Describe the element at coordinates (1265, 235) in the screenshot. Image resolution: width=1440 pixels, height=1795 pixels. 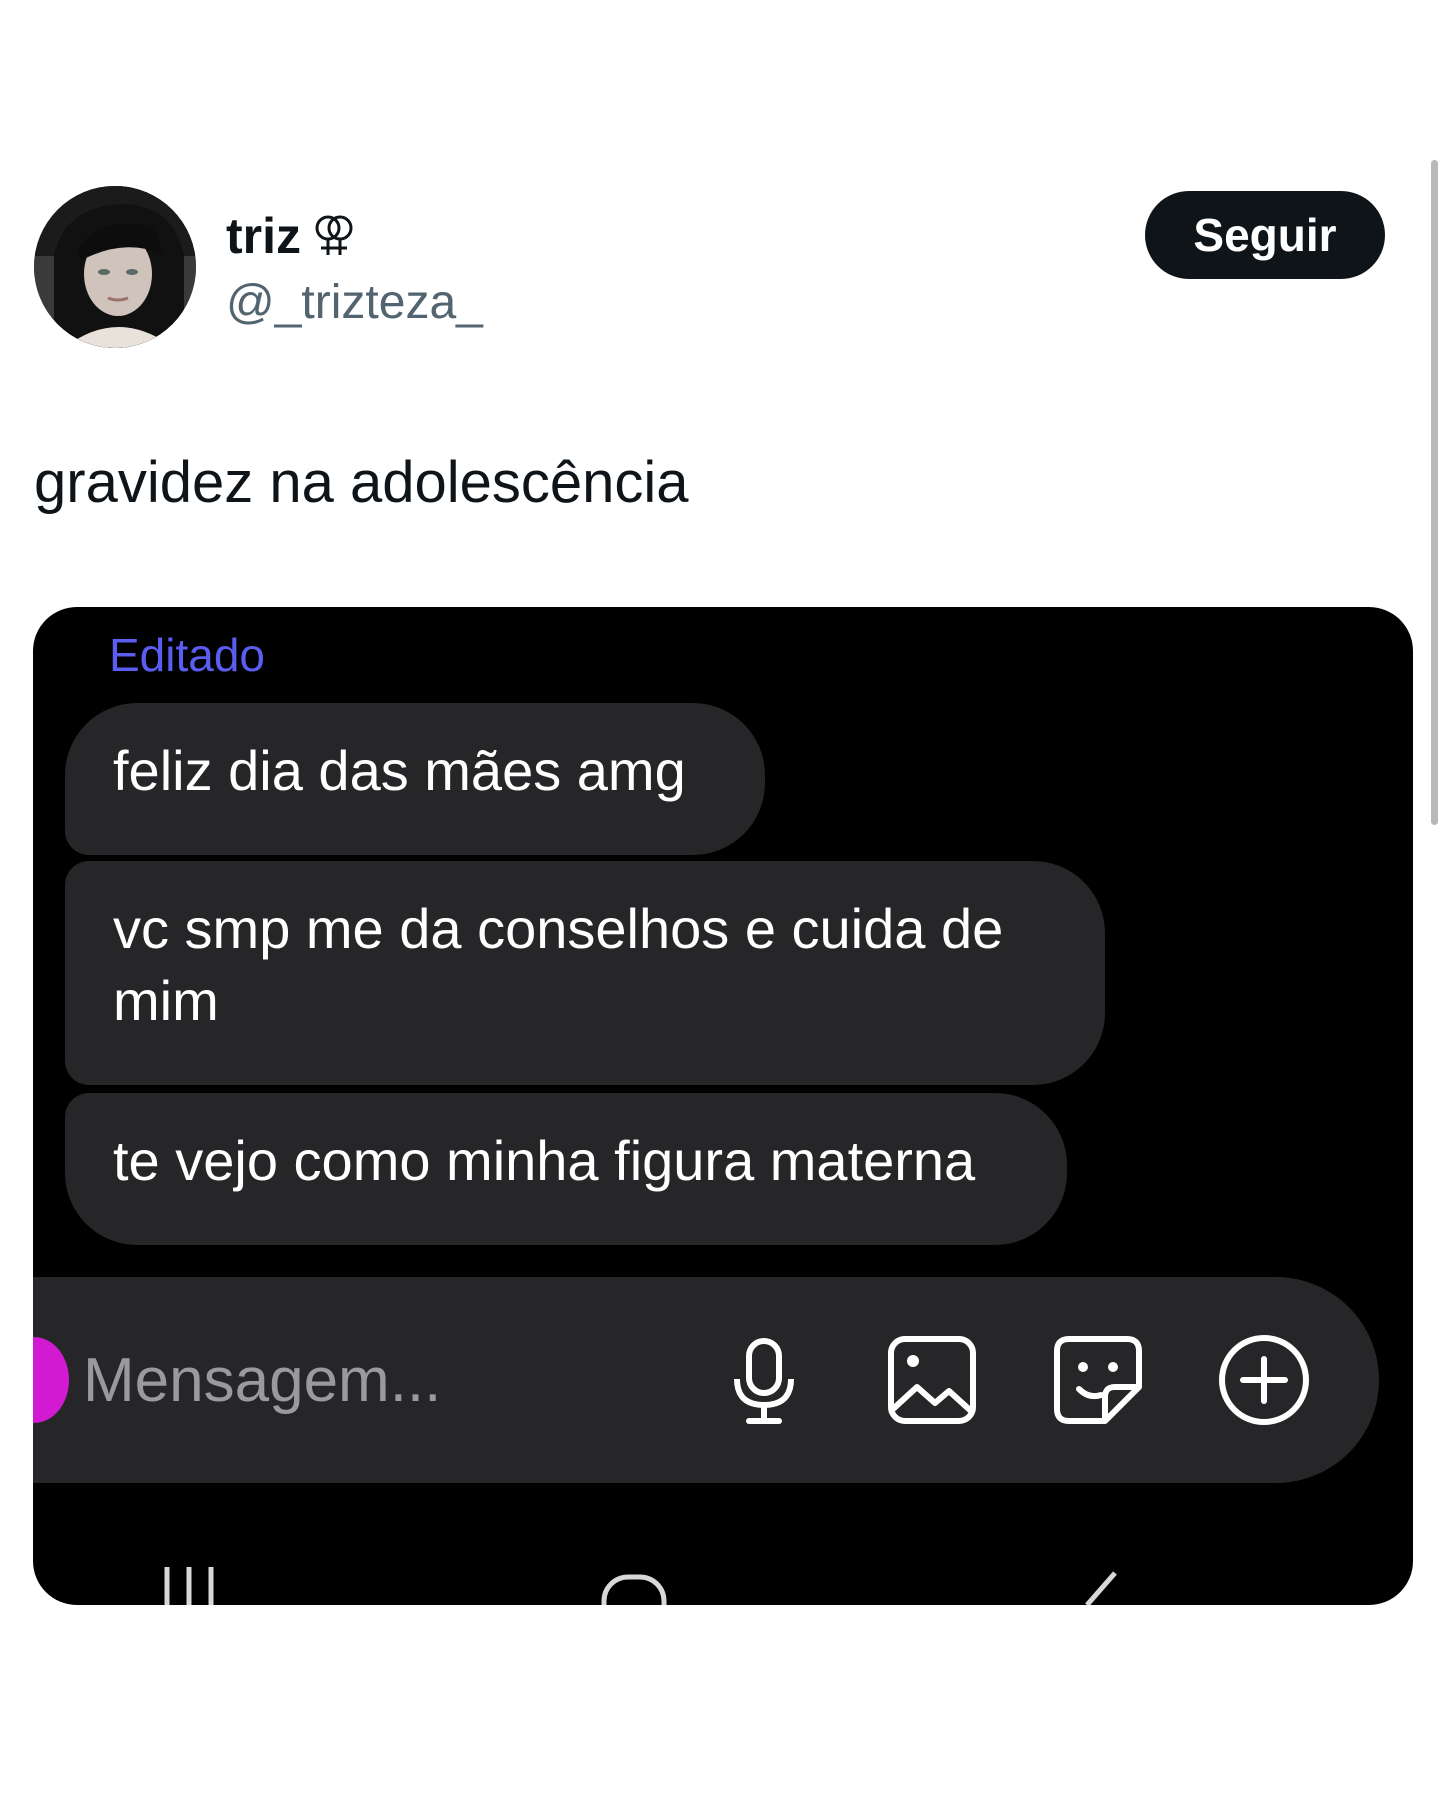
I see `follow-button: Seguir` at that location.